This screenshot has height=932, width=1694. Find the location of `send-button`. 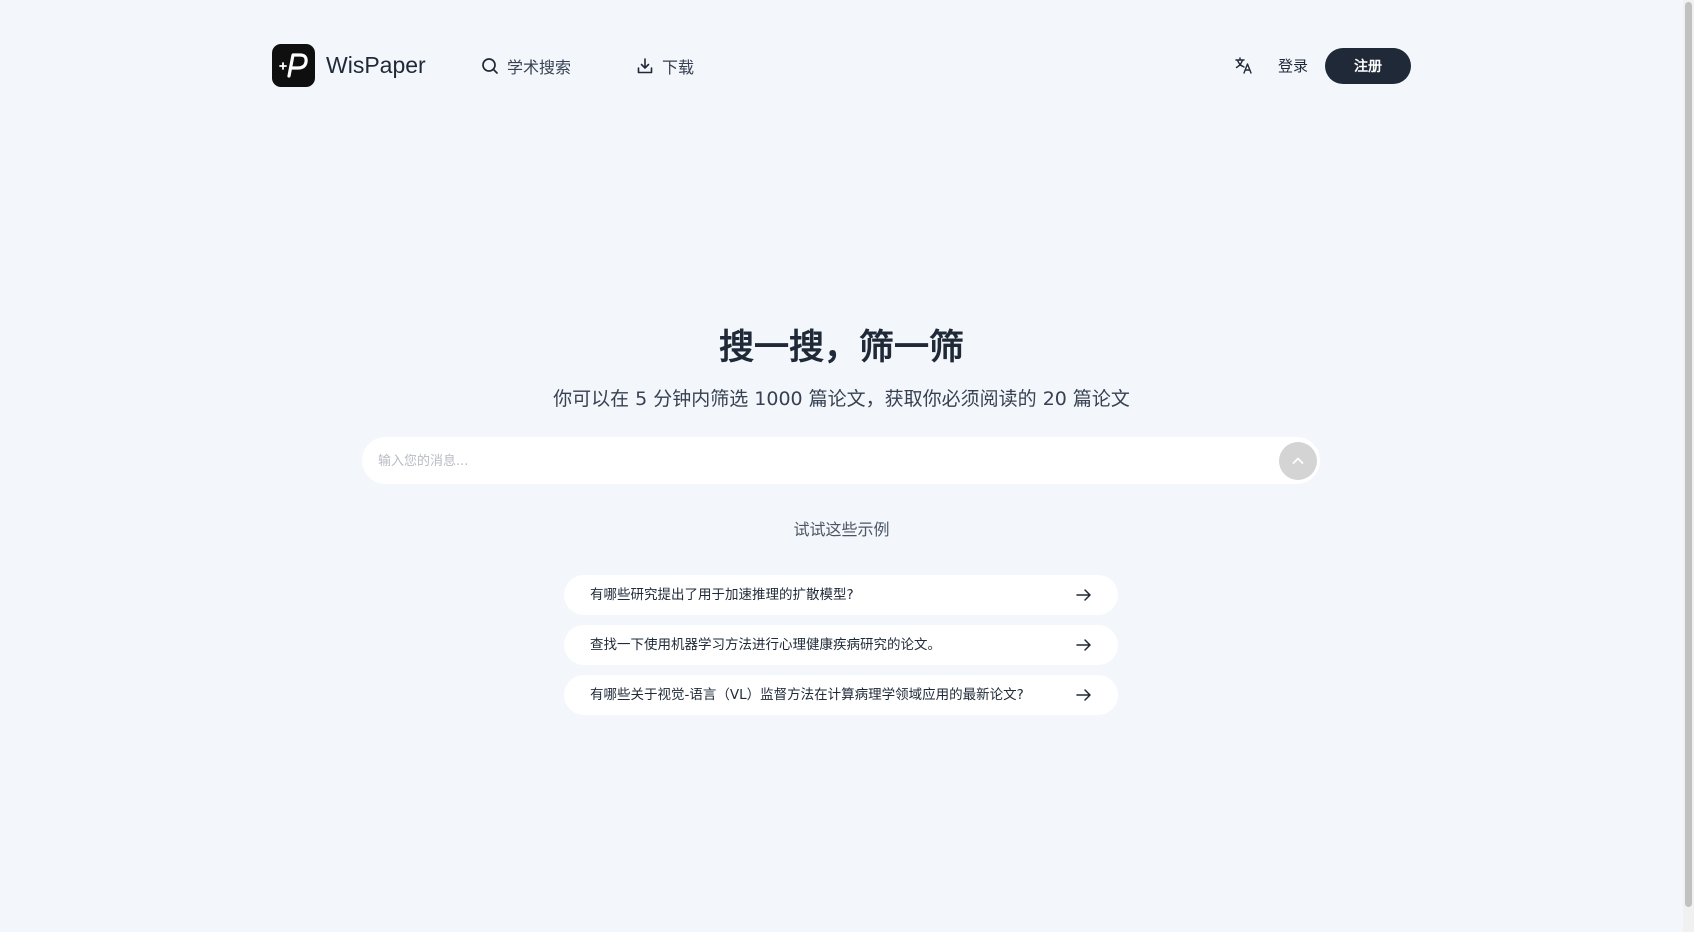

send-button is located at coordinates (1298, 461).